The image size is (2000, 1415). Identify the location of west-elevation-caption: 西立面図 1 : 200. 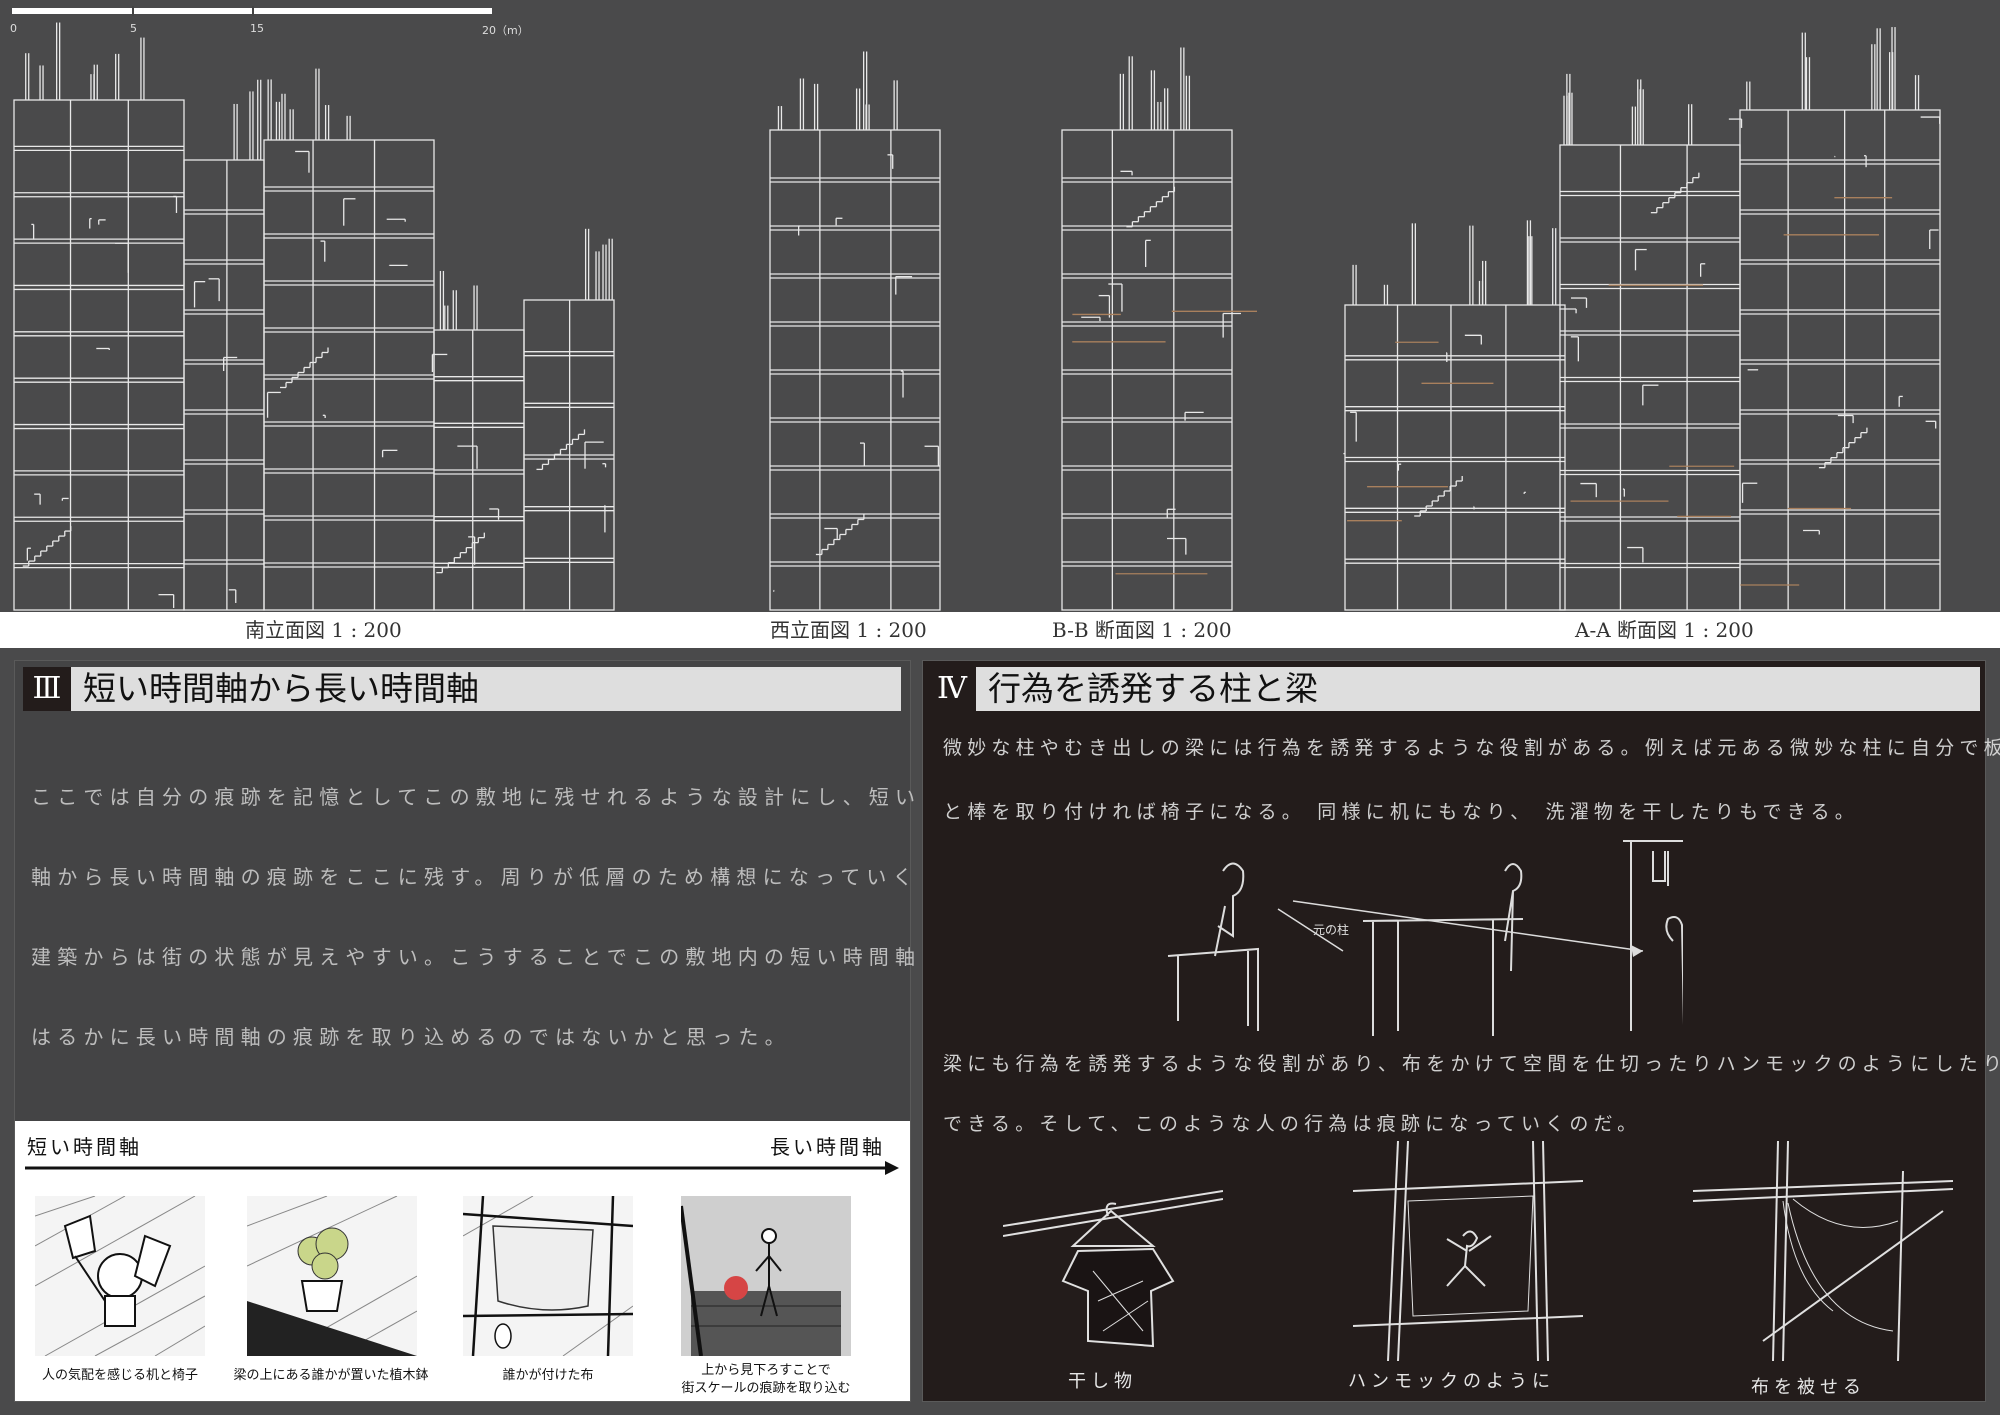
(848, 630).